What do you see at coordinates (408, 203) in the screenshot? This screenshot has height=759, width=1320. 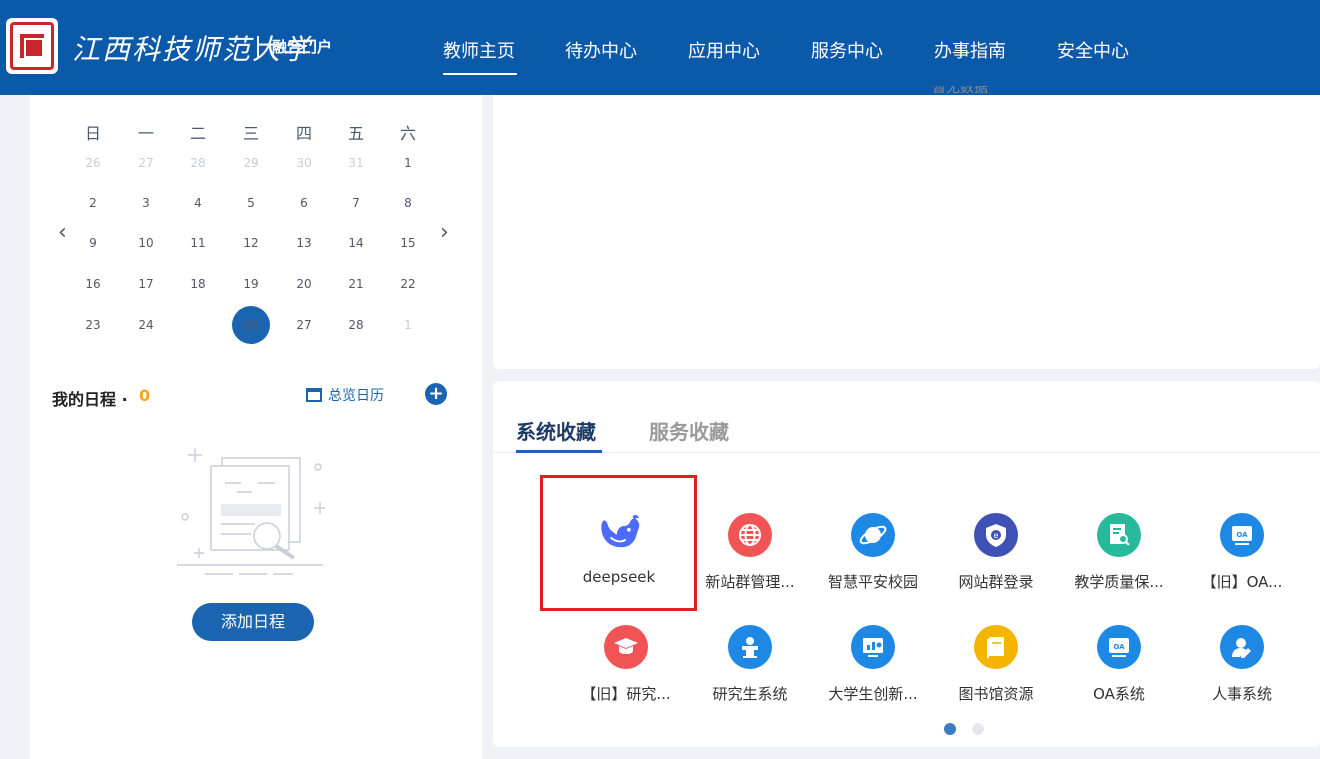 I see `calendar-day: 8` at bounding box center [408, 203].